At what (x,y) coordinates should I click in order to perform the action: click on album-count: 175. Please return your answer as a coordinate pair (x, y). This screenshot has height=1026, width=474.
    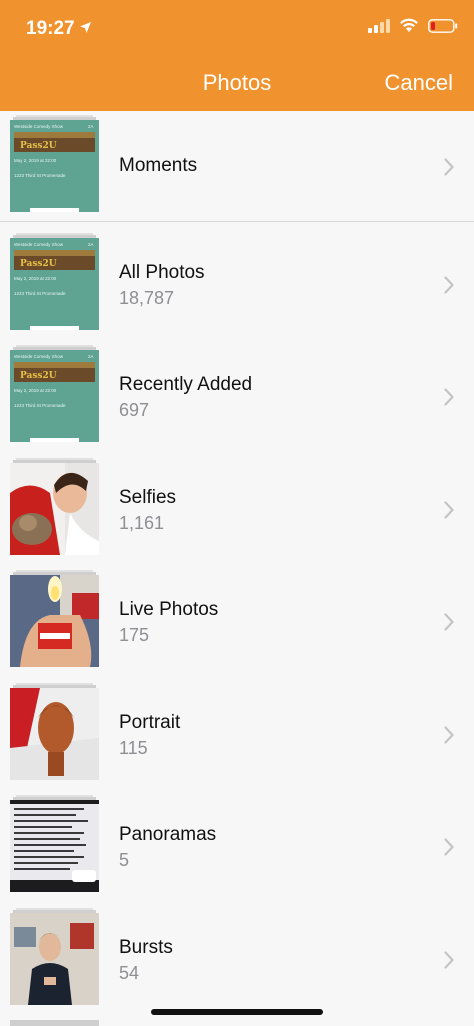
    Looking at the image, I should click on (134, 635).